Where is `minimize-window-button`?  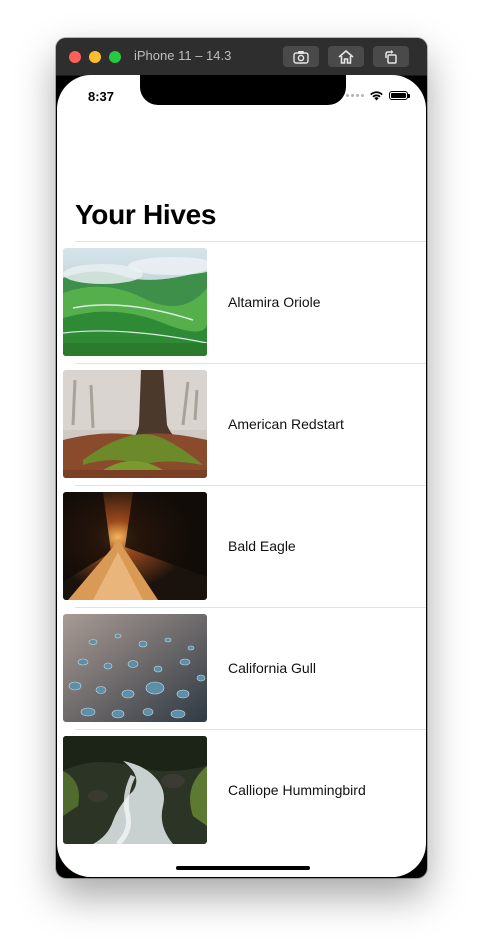 minimize-window-button is located at coordinates (95, 57).